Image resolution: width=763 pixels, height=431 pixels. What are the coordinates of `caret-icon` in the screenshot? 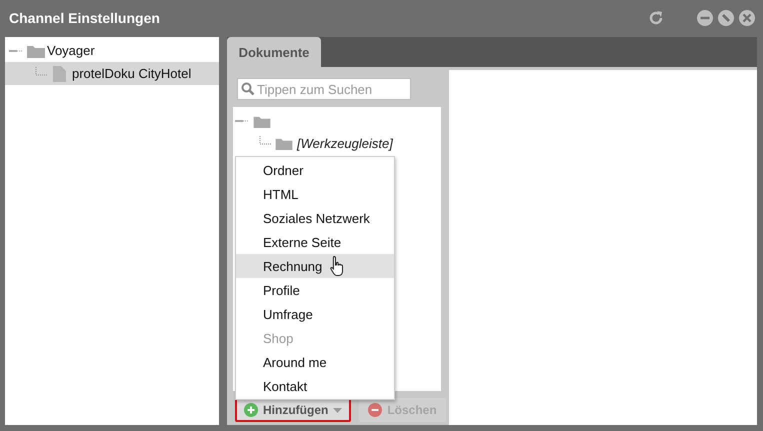 It's located at (337, 410).